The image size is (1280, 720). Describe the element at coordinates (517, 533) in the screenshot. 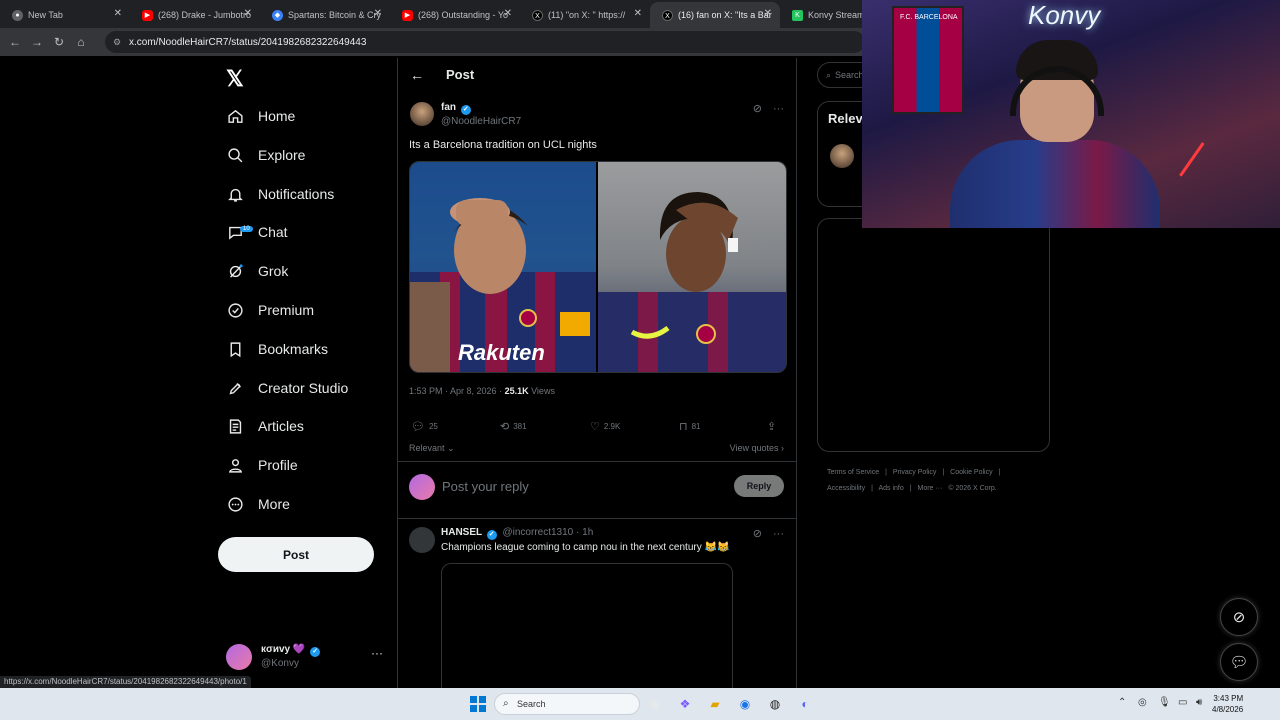

I see `comment-author: HANSEL ✓ @incorrect1310 · 1h` at that location.